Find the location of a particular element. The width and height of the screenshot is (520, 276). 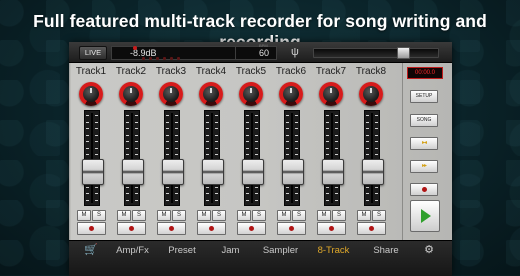

master-volume-slider is located at coordinates (376, 53).